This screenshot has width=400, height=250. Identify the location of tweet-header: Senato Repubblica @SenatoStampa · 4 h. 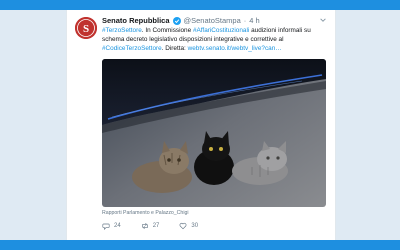
(181, 20).